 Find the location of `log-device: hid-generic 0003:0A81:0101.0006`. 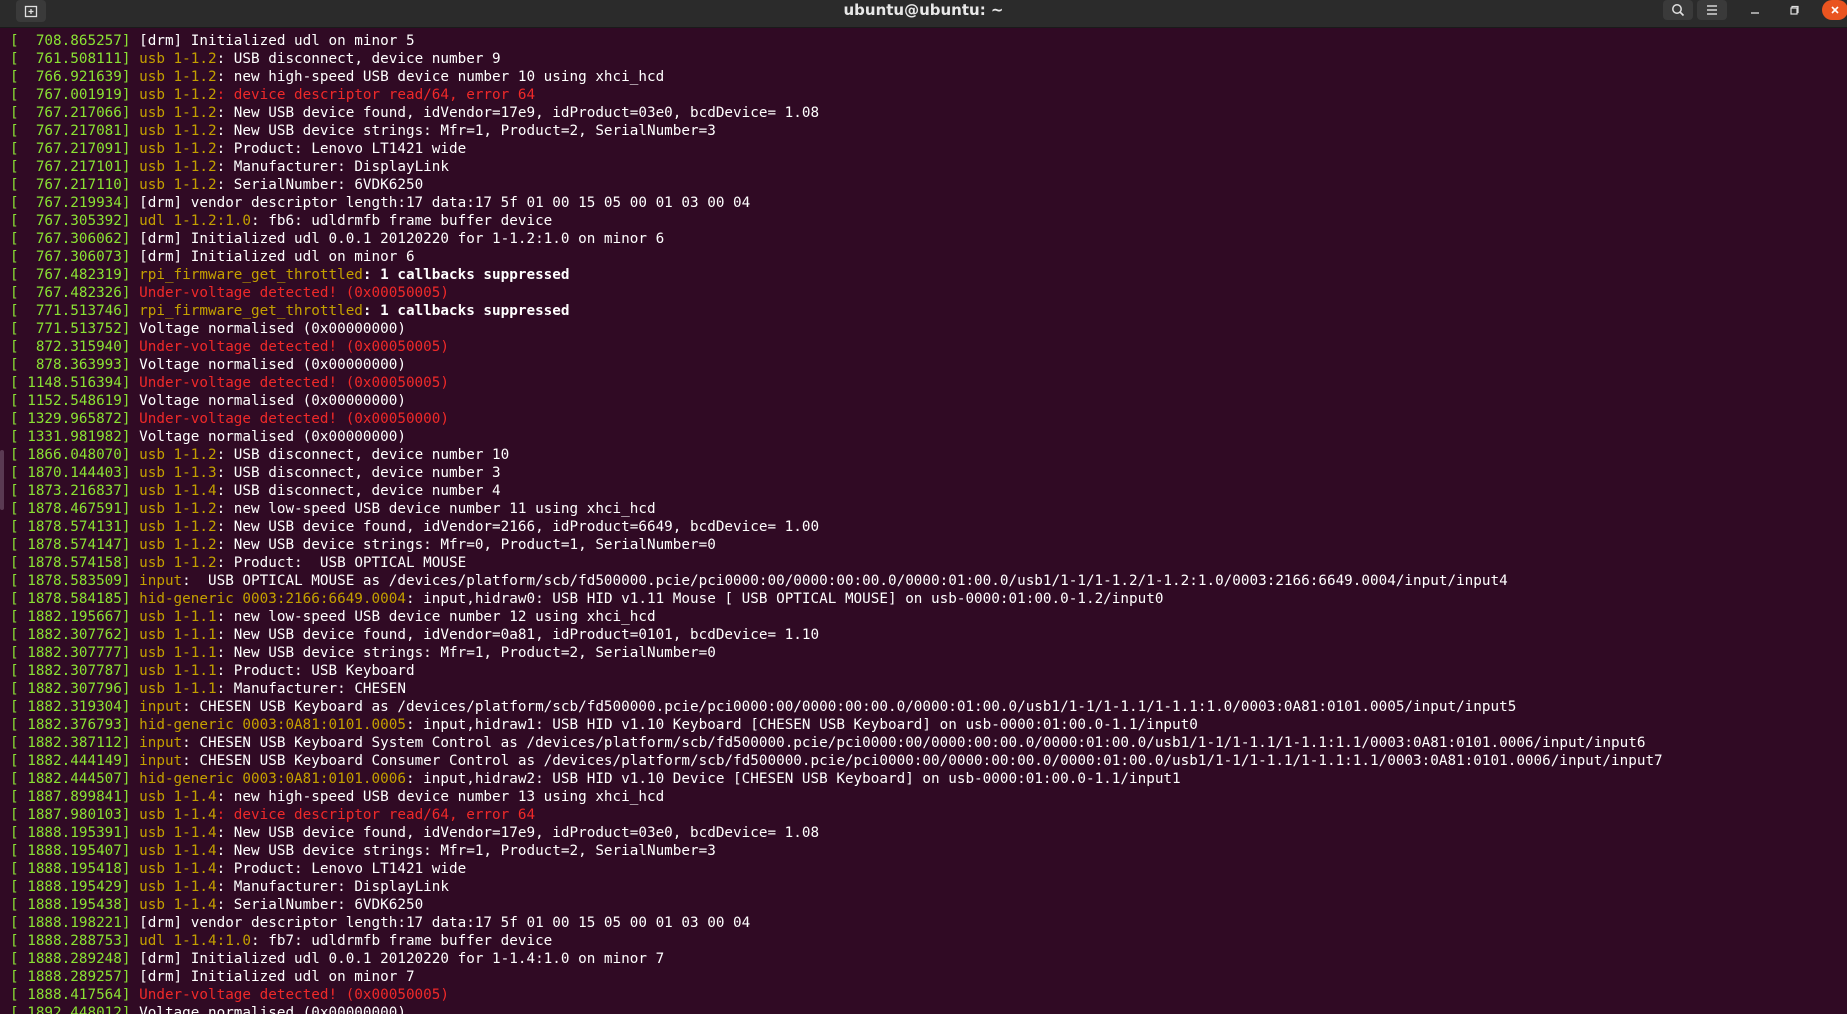

log-device: hid-generic 0003:0A81:0101.0006 is located at coordinates (268, 779).